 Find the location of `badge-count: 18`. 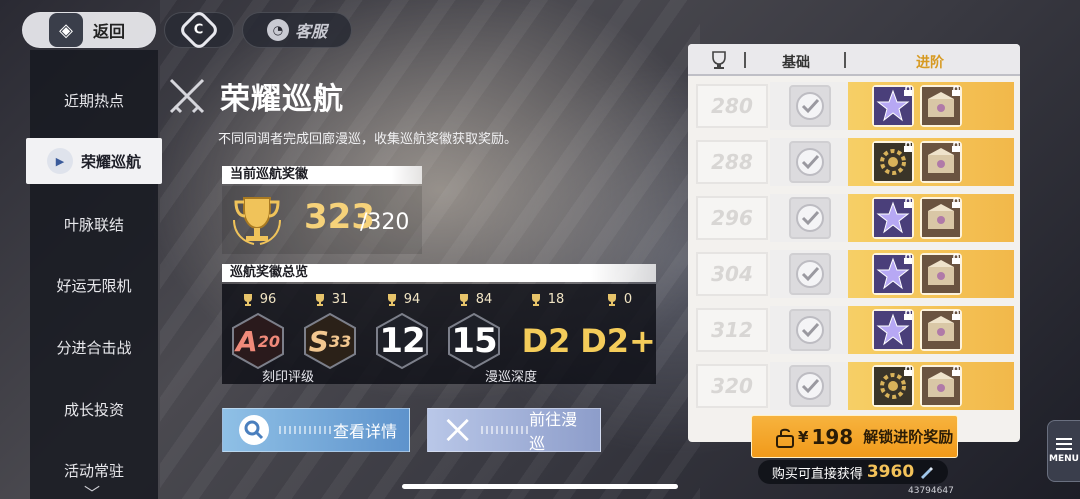

badge-count: 18 is located at coordinates (546, 299).